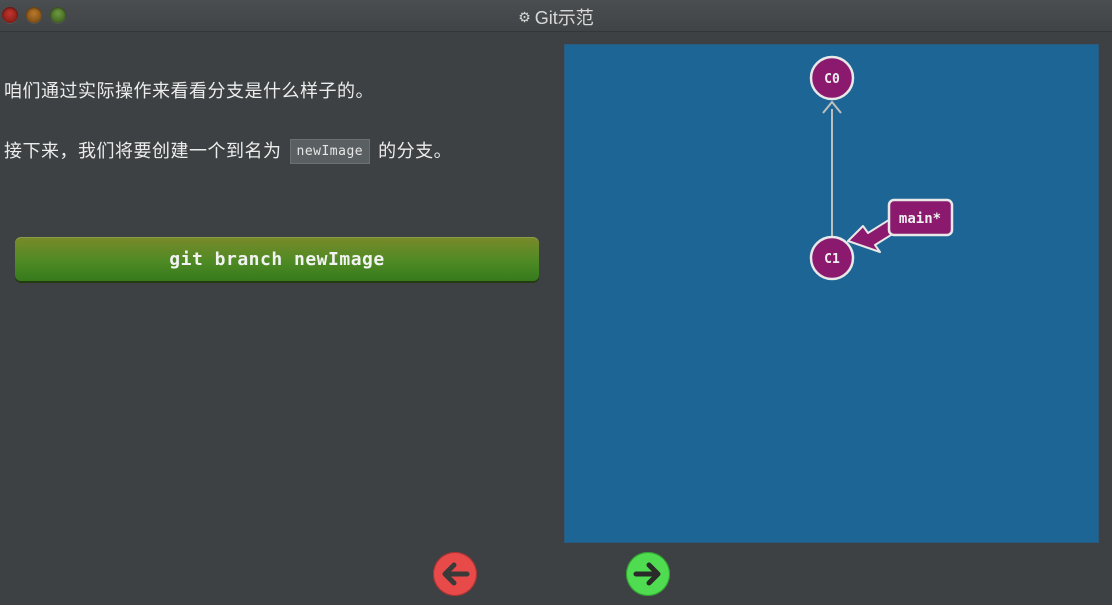 The width and height of the screenshot is (1112, 605). I want to click on git-command-text: git branch newImage, so click(277, 259).